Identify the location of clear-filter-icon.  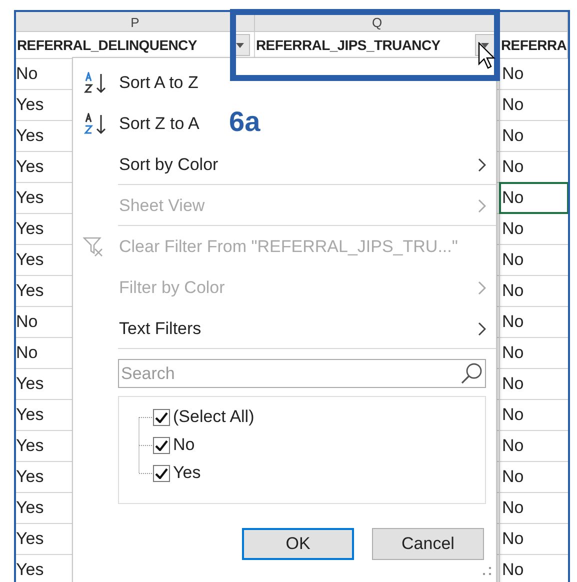
(94, 246).